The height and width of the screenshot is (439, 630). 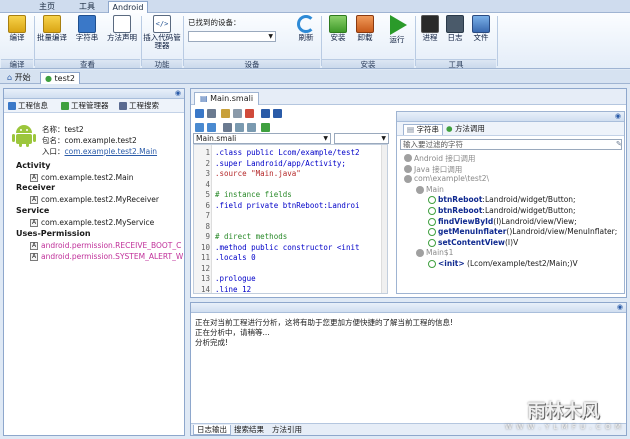 What do you see at coordinates (84, 106) in the screenshot?
I see `tab-project-manager: 工程管理器` at bounding box center [84, 106].